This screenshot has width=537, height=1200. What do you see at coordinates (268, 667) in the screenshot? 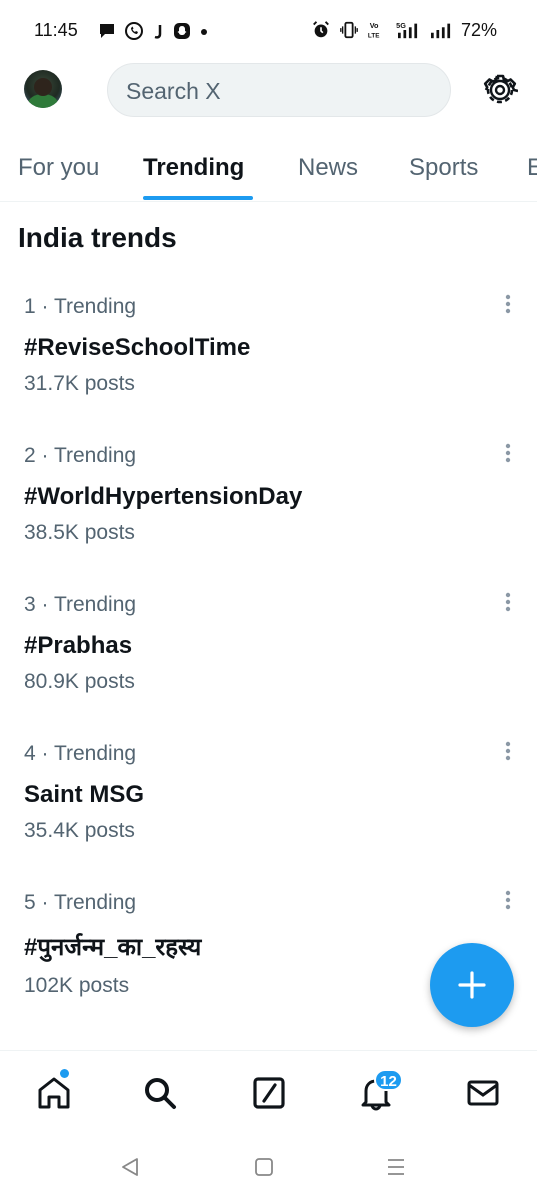
I see `trend-item: 3 · Trending #Prabhas 80.9K posts` at bounding box center [268, 667].